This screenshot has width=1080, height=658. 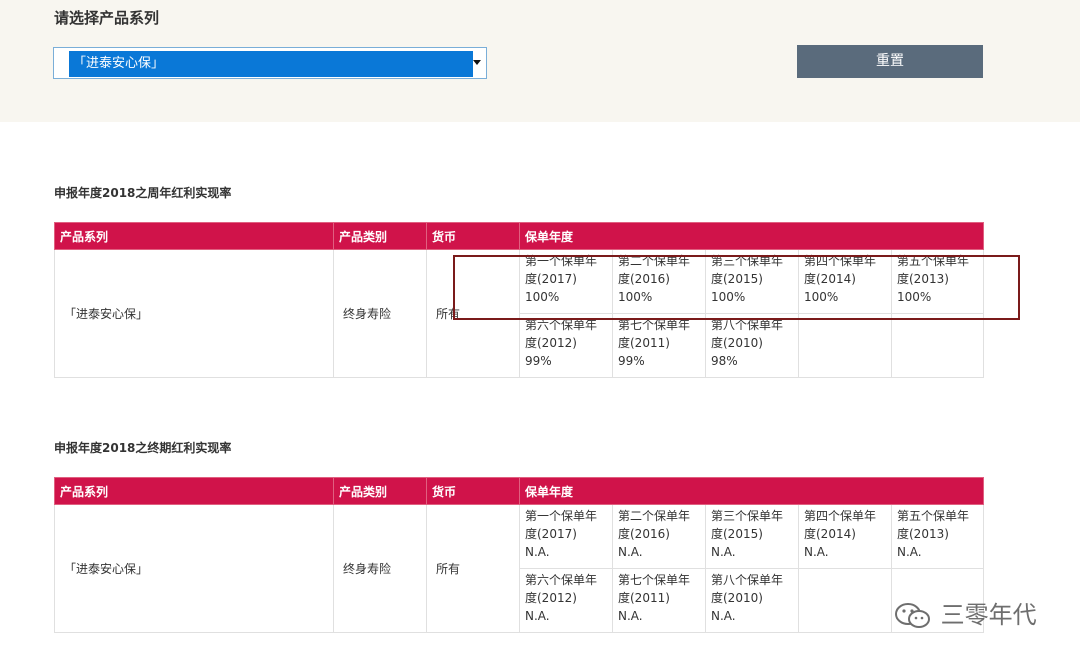 I want to click on policy-year-cell: 第五个保单年 度(2013) N.A., so click(x=937, y=536).